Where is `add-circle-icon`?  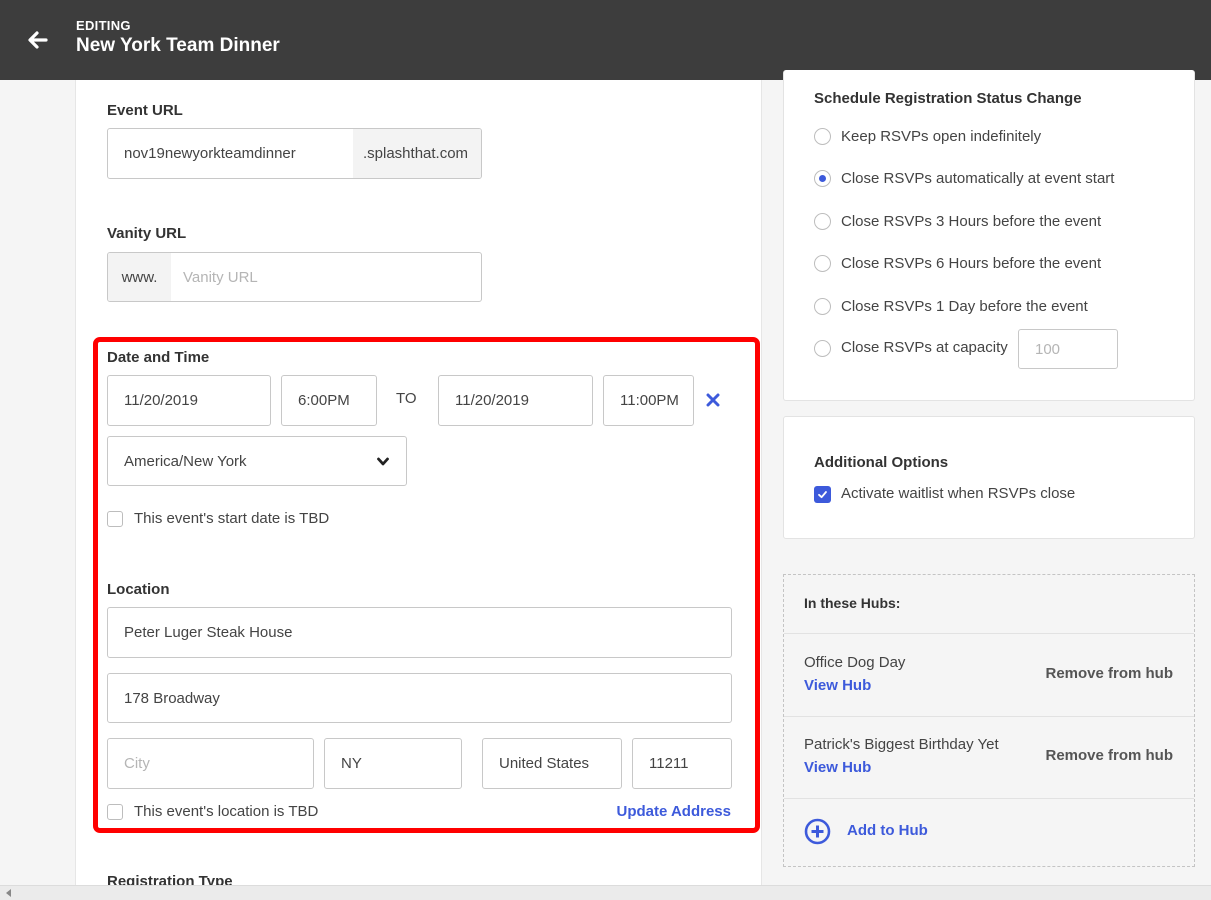
add-circle-icon is located at coordinates (817, 831).